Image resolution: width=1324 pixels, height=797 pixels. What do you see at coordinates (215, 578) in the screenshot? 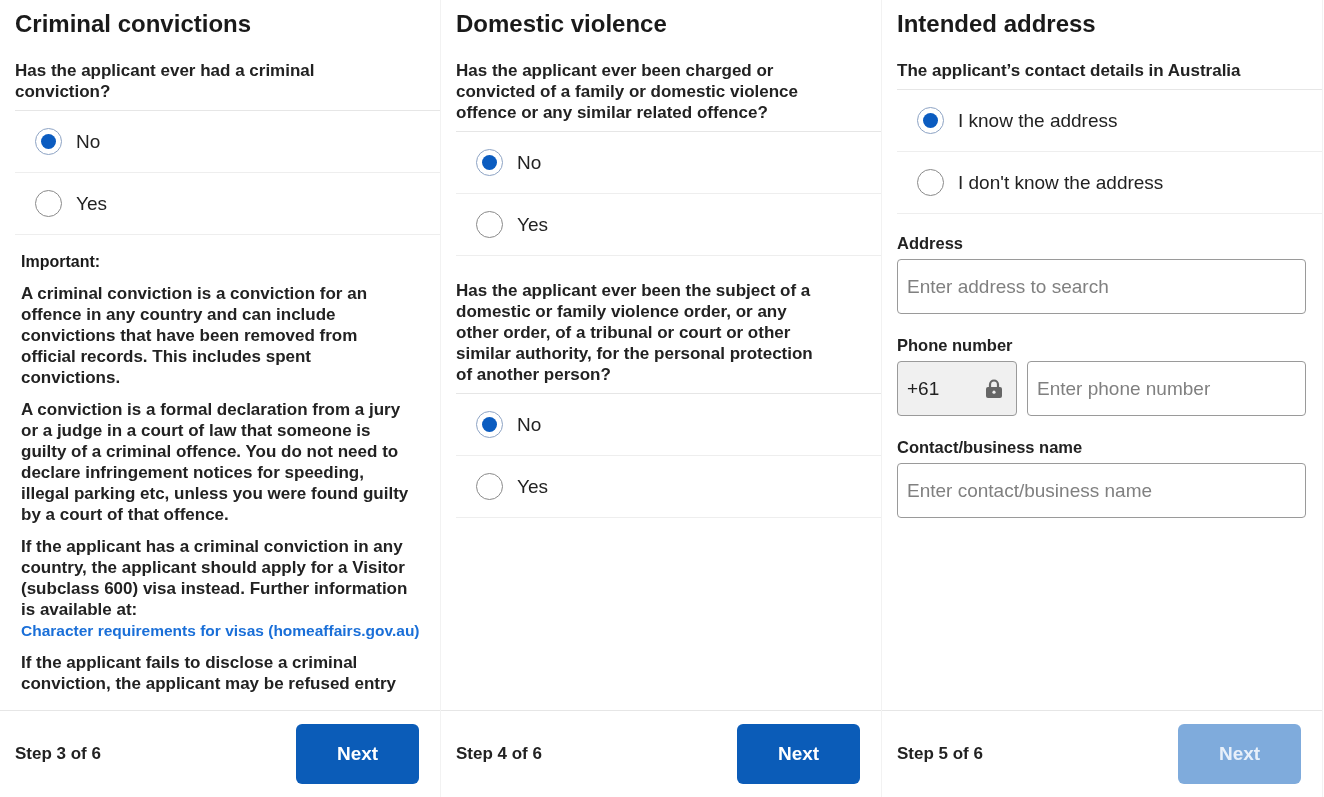
I see `info-paragraph: If the applicant has a criminal conviction in any country, the applicant should apply for a Visitor (subclass 600) visa instead. Further information is available at:` at bounding box center [215, 578].